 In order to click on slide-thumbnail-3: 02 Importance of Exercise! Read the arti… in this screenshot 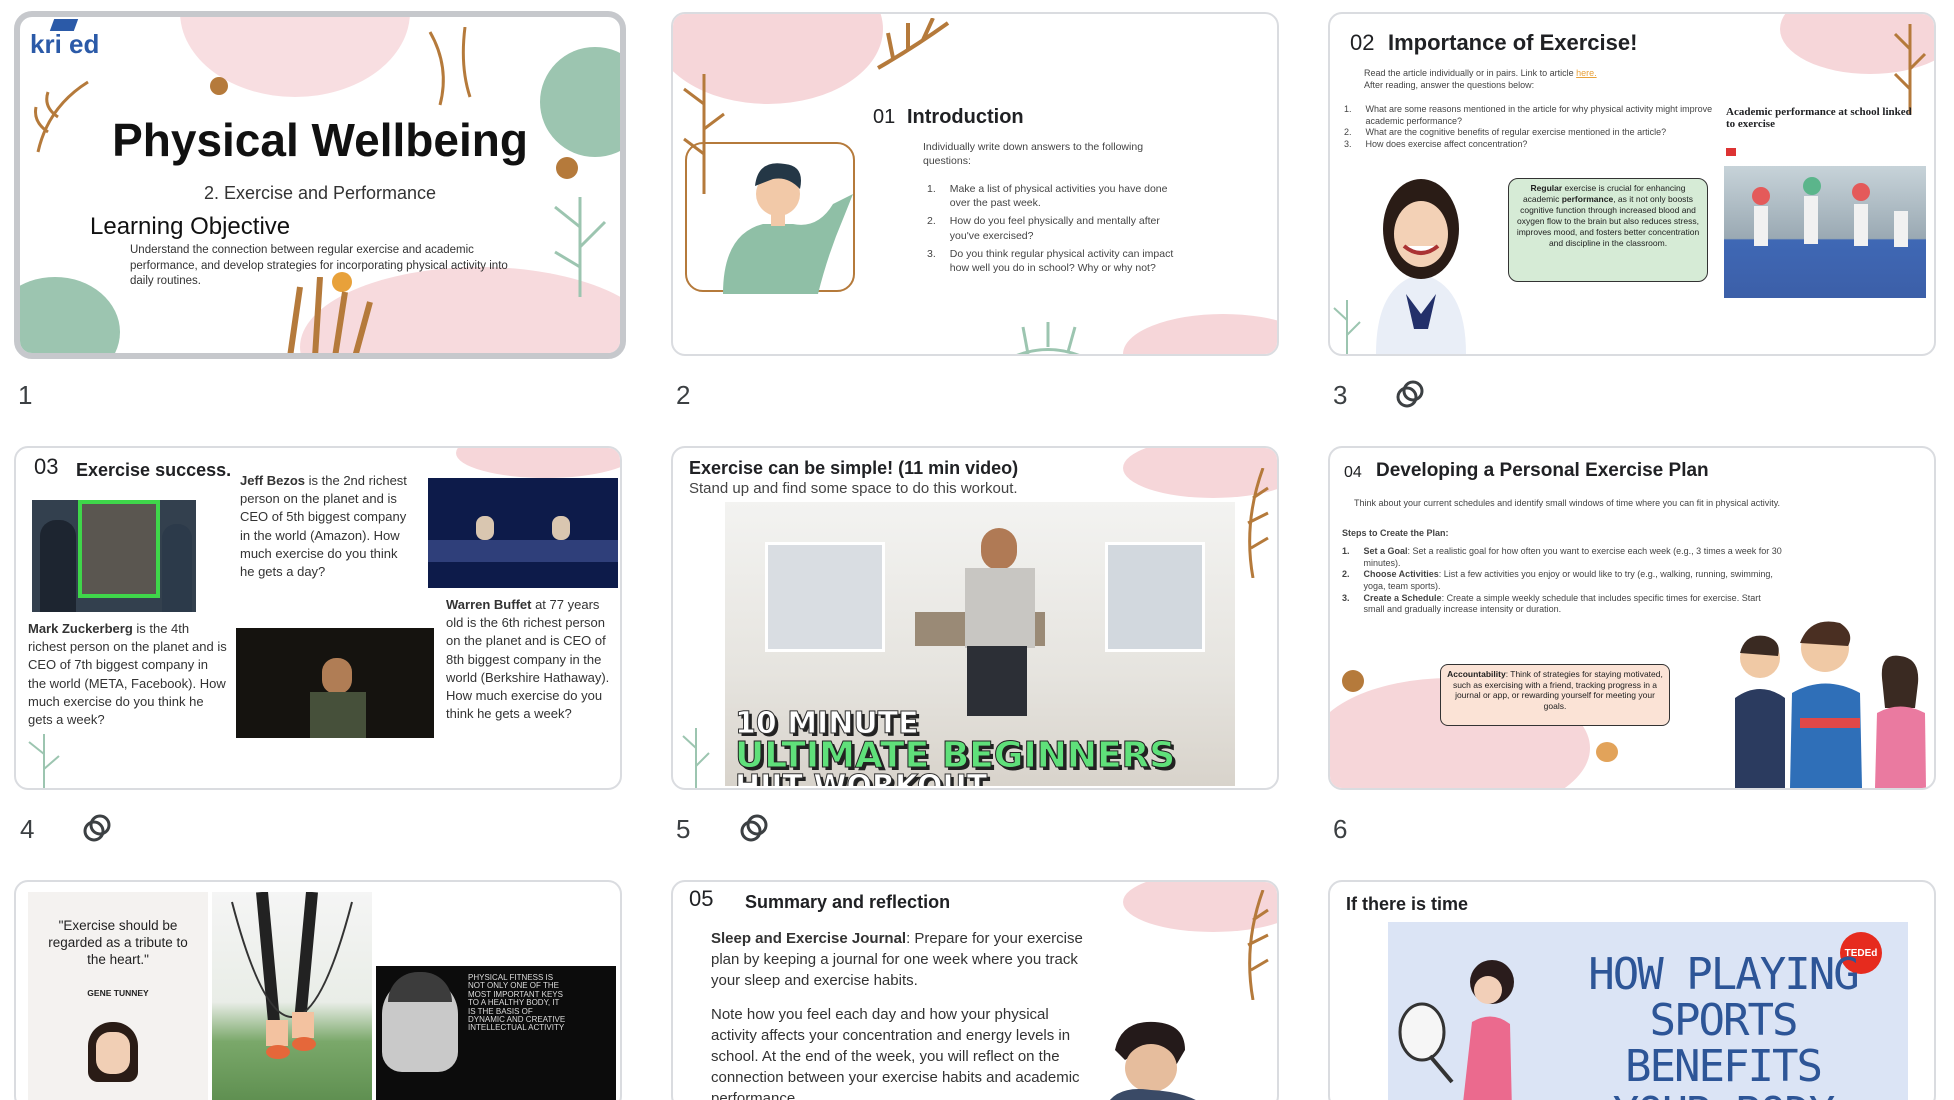, I will do `click(1632, 184)`.